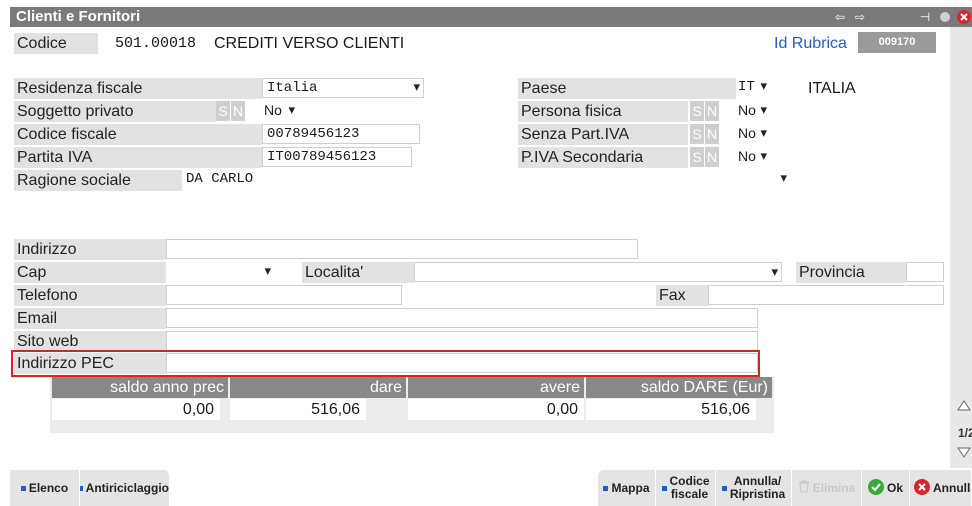 This screenshot has height=506, width=972. What do you see at coordinates (804, 488) in the screenshot?
I see `trash-icon` at bounding box center [804, 488].